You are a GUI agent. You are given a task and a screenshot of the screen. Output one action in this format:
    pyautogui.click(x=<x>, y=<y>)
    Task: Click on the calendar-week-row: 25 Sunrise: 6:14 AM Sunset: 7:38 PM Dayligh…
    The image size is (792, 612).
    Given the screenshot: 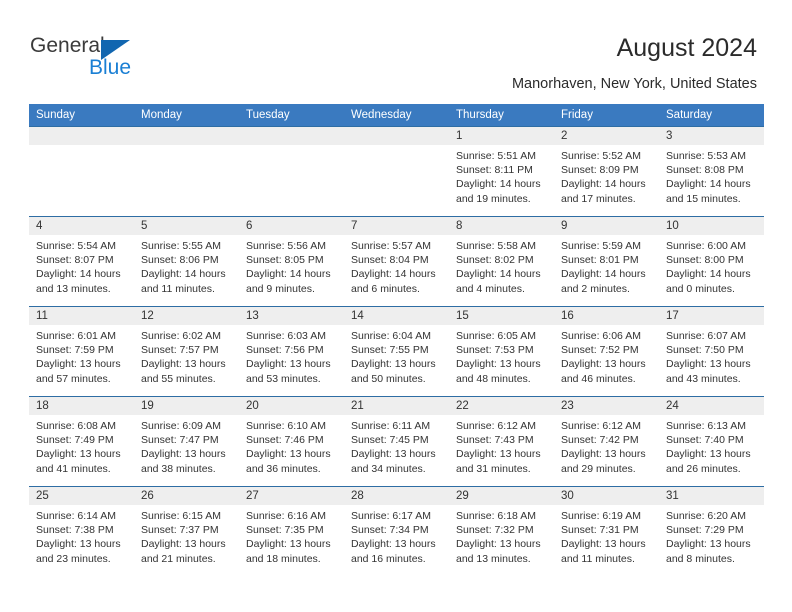 What is the action you would take?
    pyautogui.click(x=396, y=531)
    